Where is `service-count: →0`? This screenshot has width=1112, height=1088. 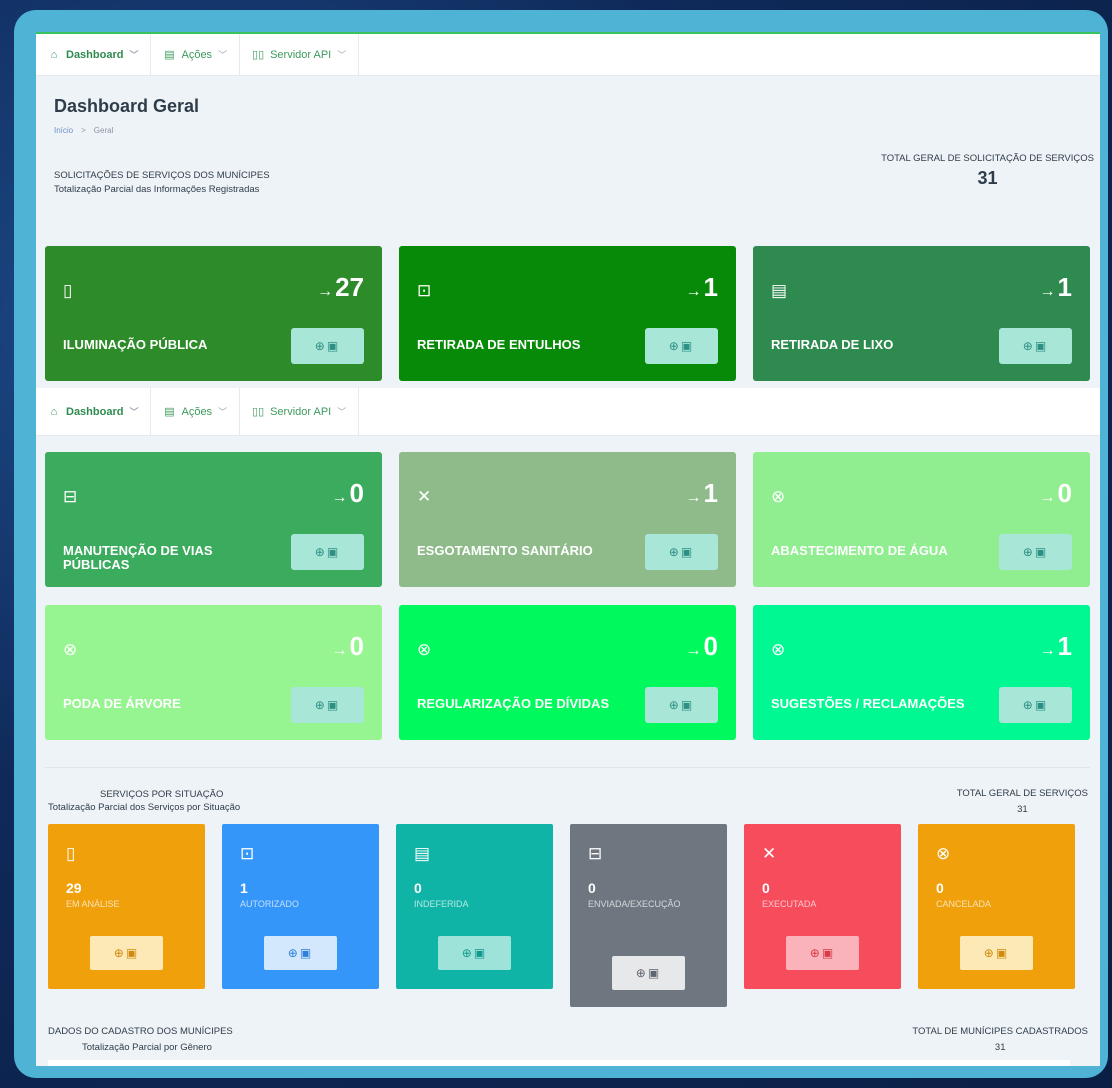
service-count: →0 is located at coordinates (702, 646).